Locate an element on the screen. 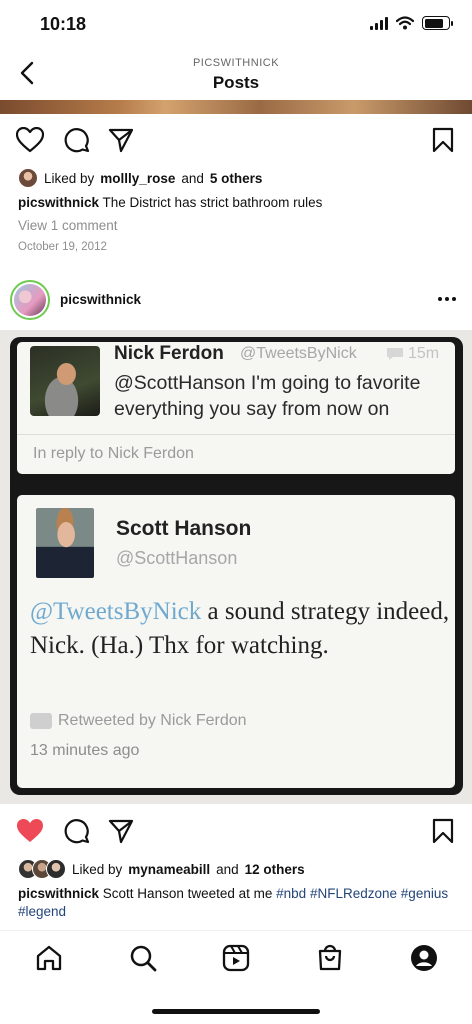  hashtag: #nbd is located at coordinates (291, 893).